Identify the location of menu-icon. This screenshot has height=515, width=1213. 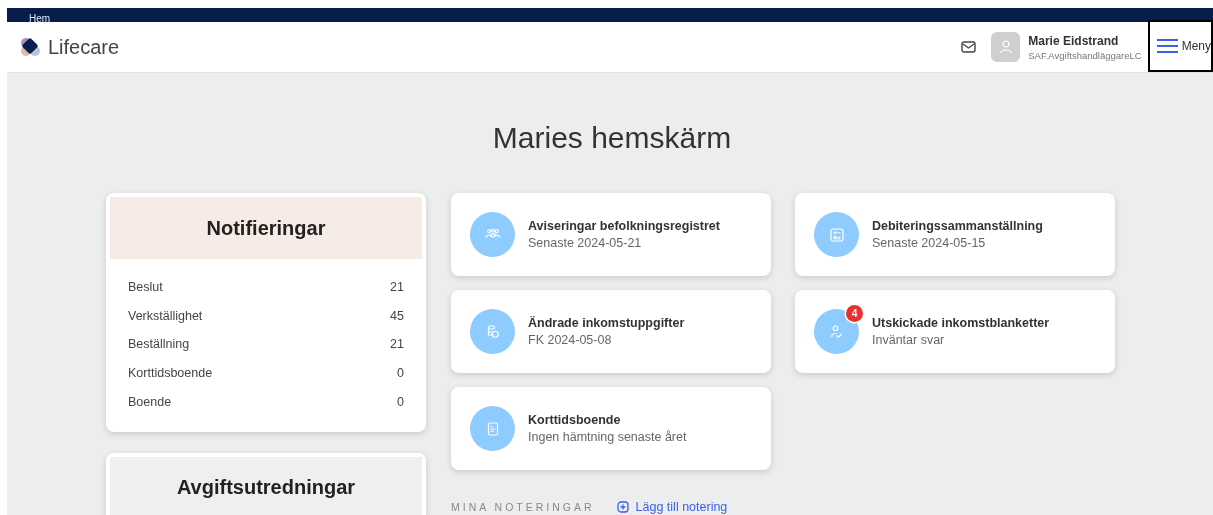
(1167, 45).